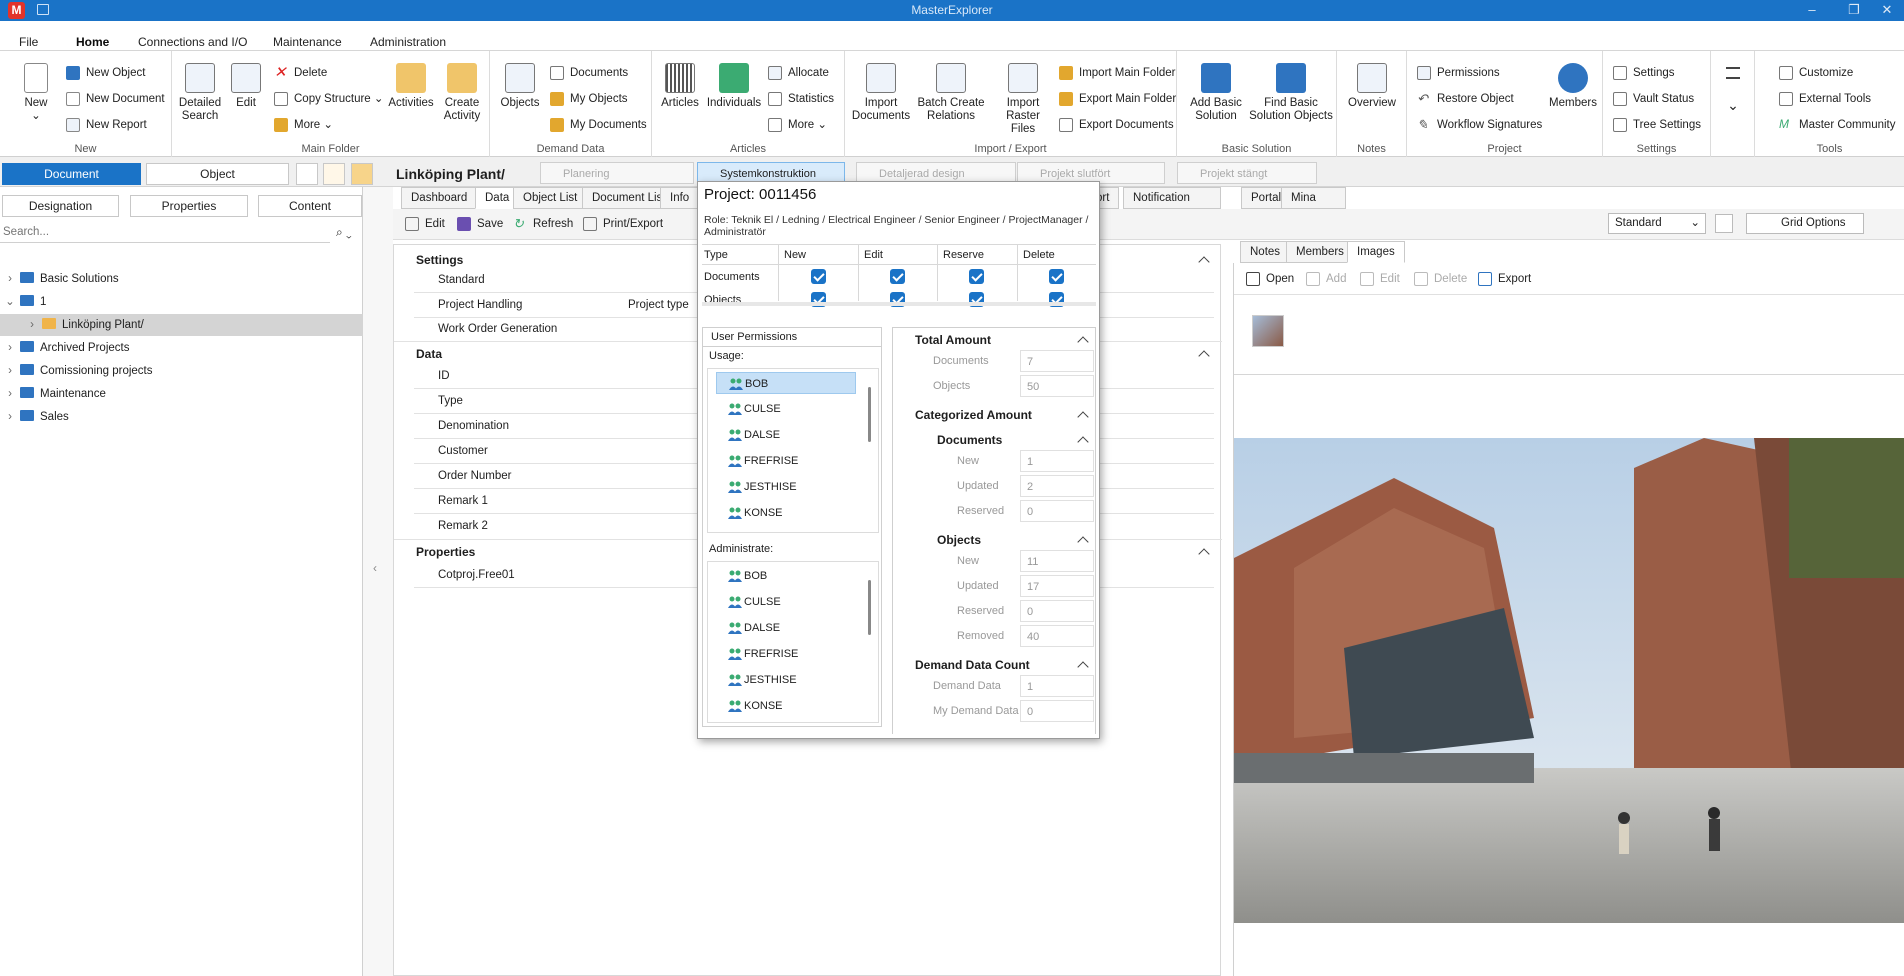 The width and height of the screenshot is (1904, 976). Describe the element at coordinates (1812, 10) in the screenshot. I see `minimize-icon: –` at that location.